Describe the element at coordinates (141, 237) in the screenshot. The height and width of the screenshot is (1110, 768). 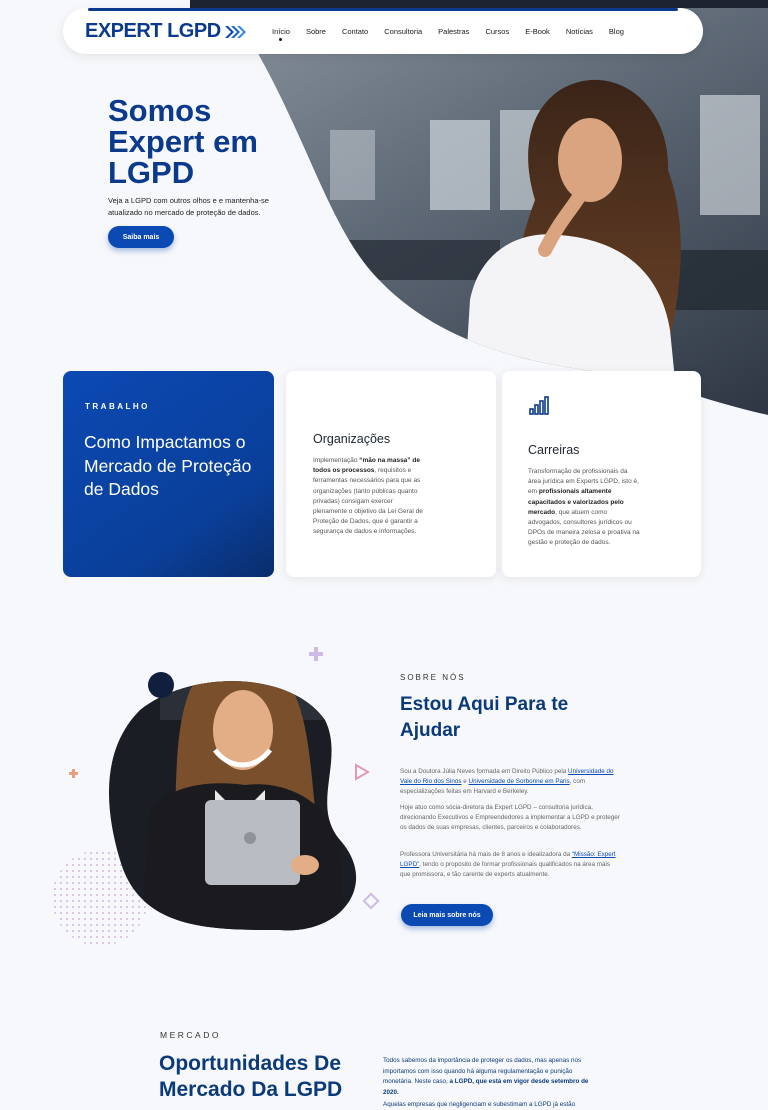
I see `saiba-mais-button: Saiba mais` at that location.